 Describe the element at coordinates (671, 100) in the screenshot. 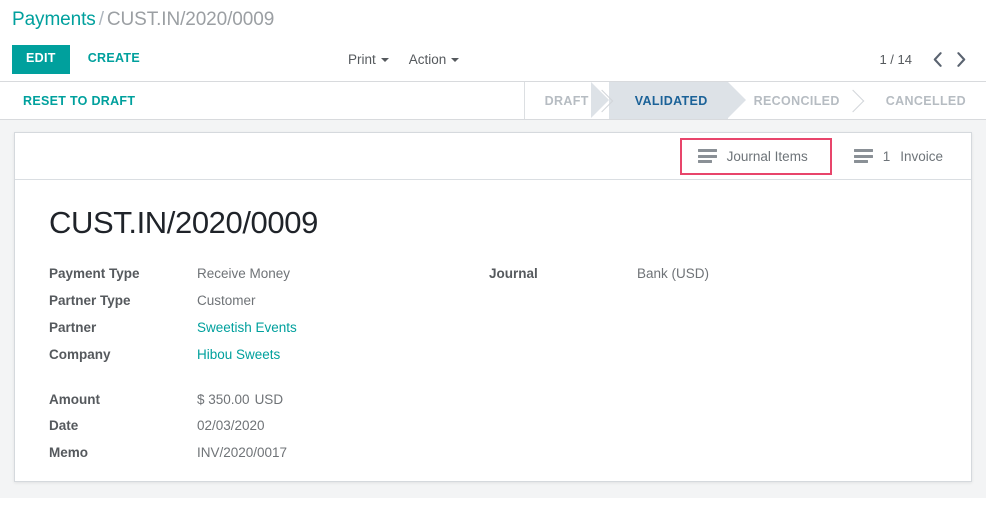

I see `status-stage-label: VALIDATED` at that location.